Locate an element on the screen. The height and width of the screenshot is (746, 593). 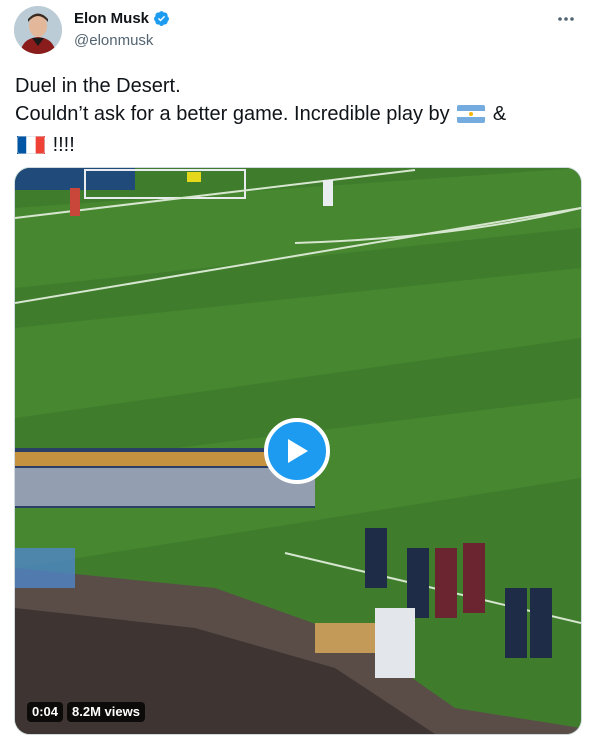
avatar-image is located at coordinates (38, 30).